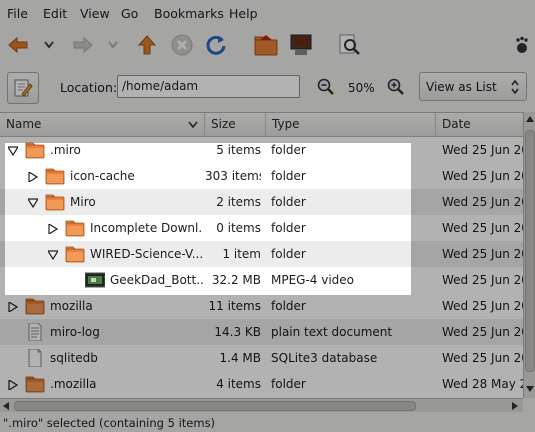 The image size is (535, 432). I want to click on scroll-left-icon, so click(6, 406).